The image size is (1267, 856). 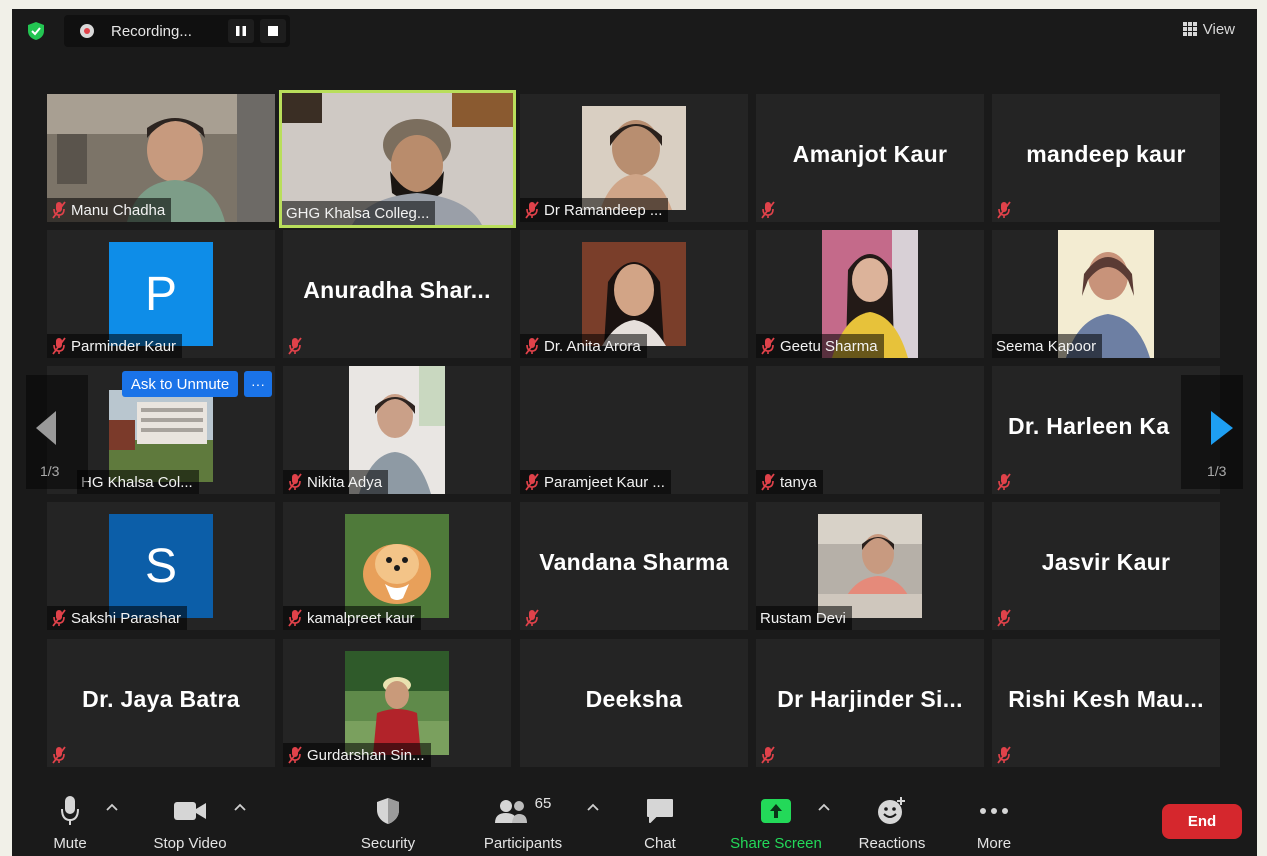 I want to click on participant-display-name: Deeksha, so click(x=634, y=698).